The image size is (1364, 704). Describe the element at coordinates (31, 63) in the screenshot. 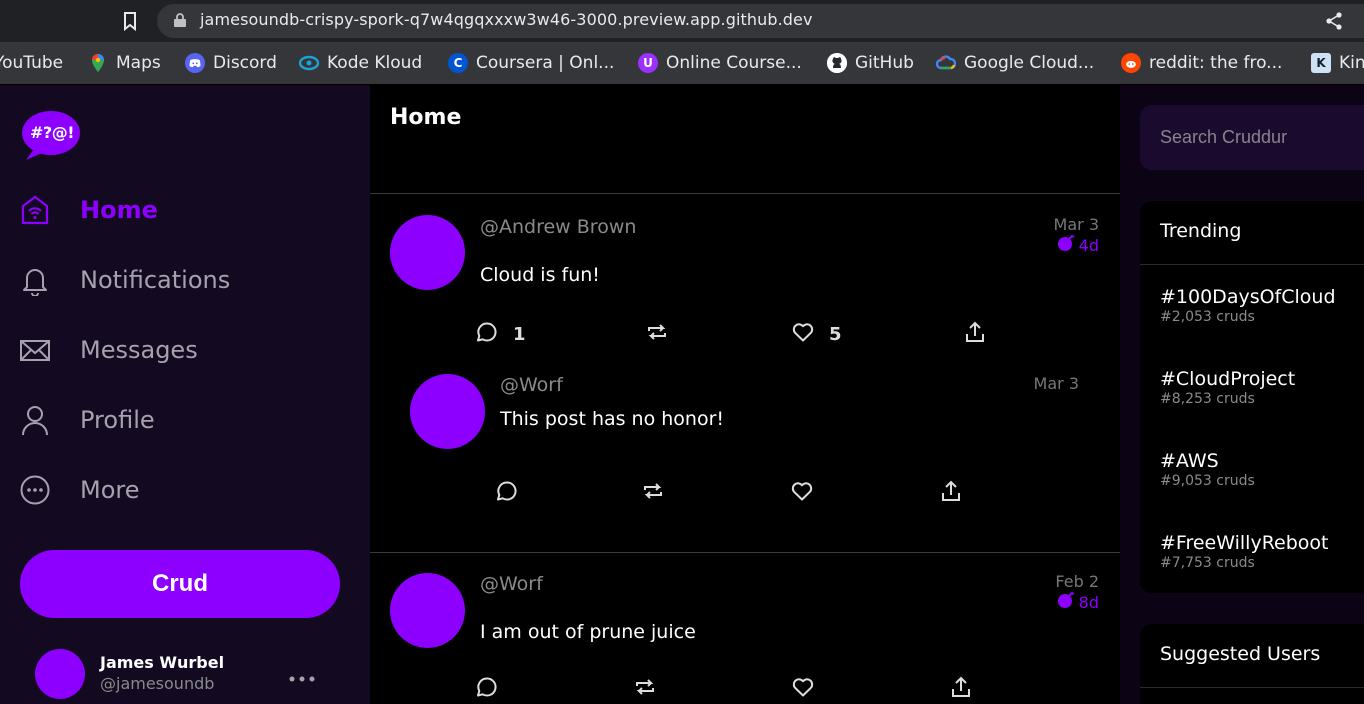

I see `bookmark-youtube: YouTube` at that location.